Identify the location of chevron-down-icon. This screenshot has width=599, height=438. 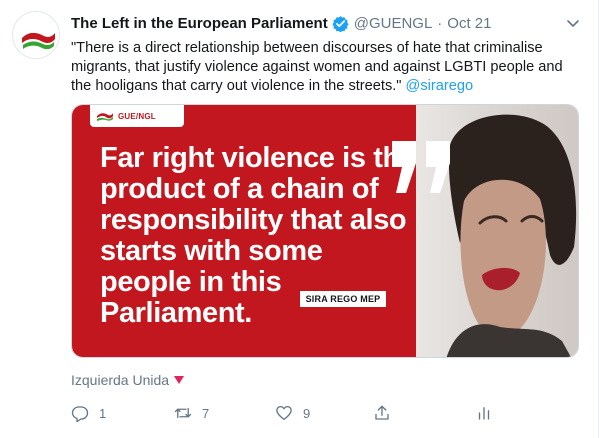
(573, 23).